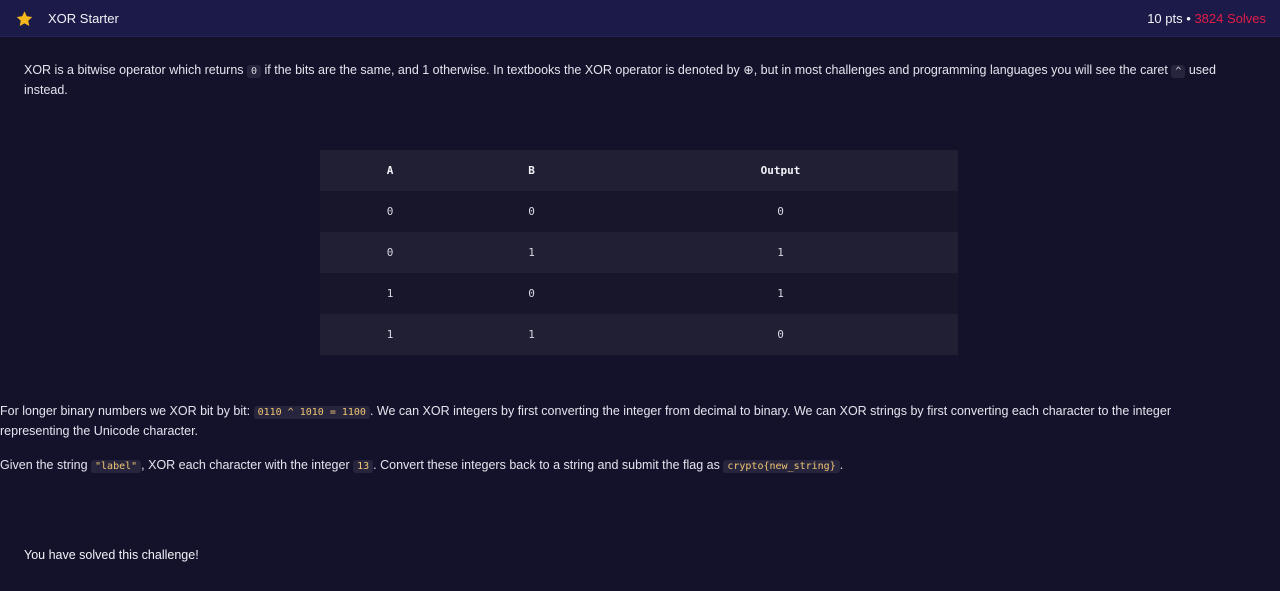  I want to click on challenge-header: XOR Starter 10 pts • 3824 Solves, so click(640, 18).